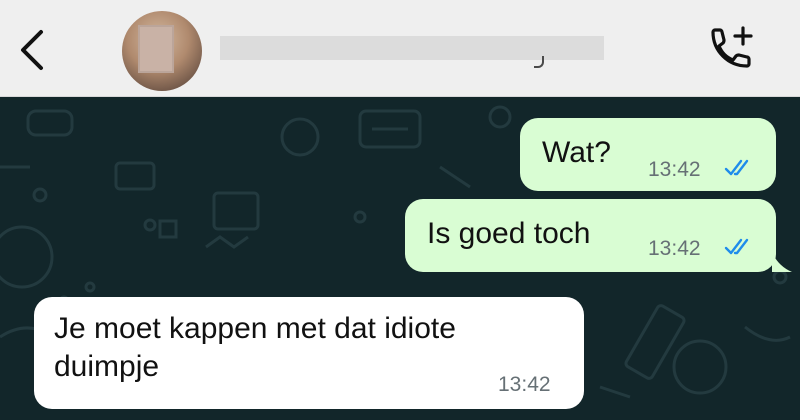  What do you see at coordinates (32, 50) in the screenshot?
I see `chevron-left-icon` at bounding box center [32, 50].